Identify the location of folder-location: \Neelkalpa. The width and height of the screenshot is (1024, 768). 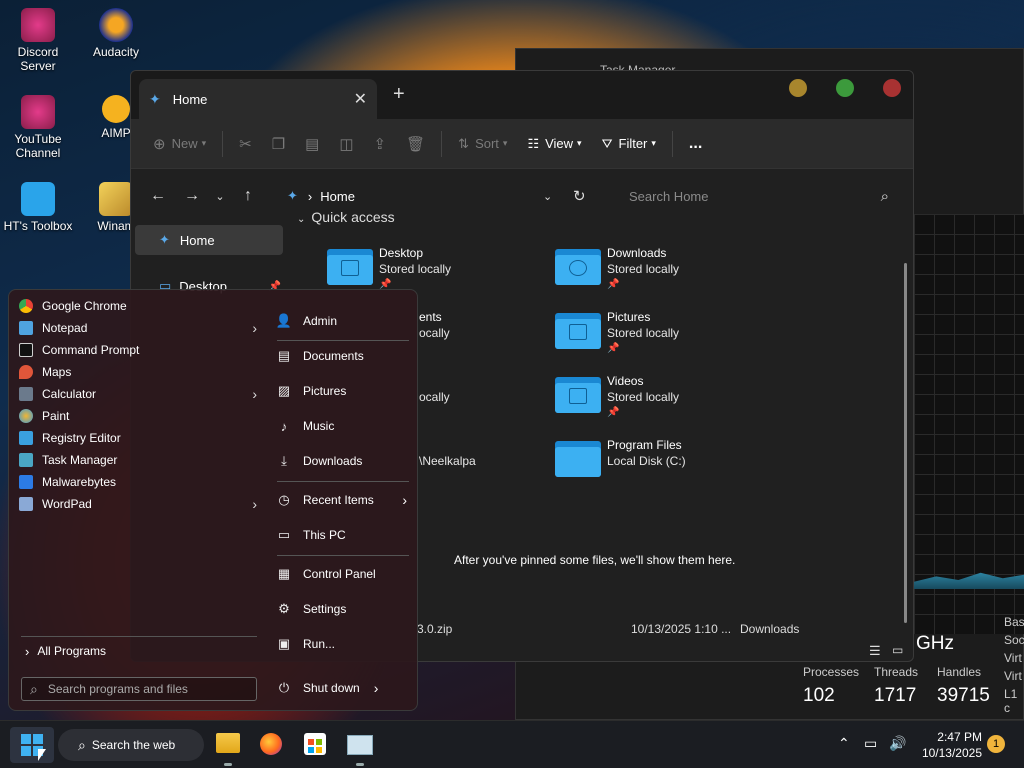
(447, 461).